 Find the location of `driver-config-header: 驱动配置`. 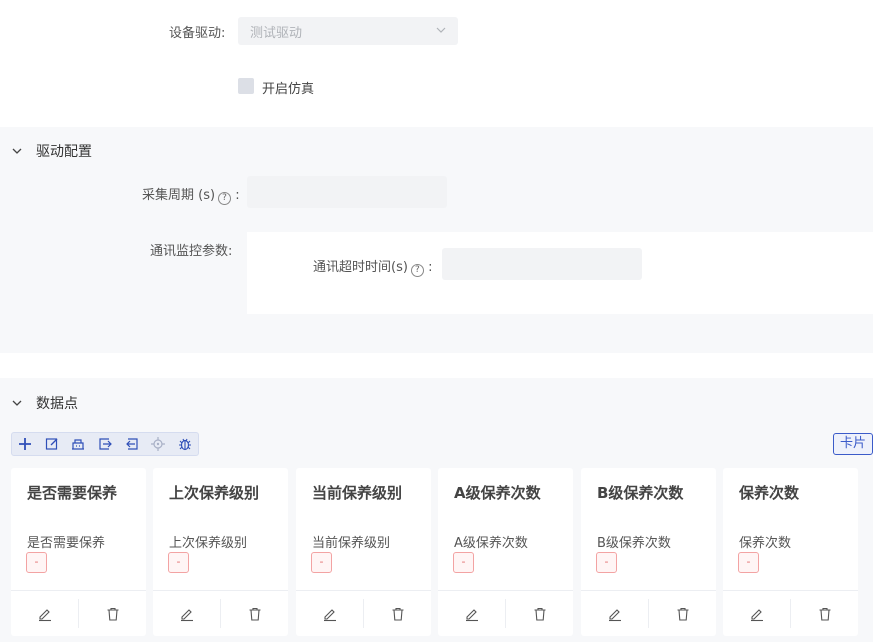

driver-config-header: 驱动配置 is located at coordinates (51, 151).